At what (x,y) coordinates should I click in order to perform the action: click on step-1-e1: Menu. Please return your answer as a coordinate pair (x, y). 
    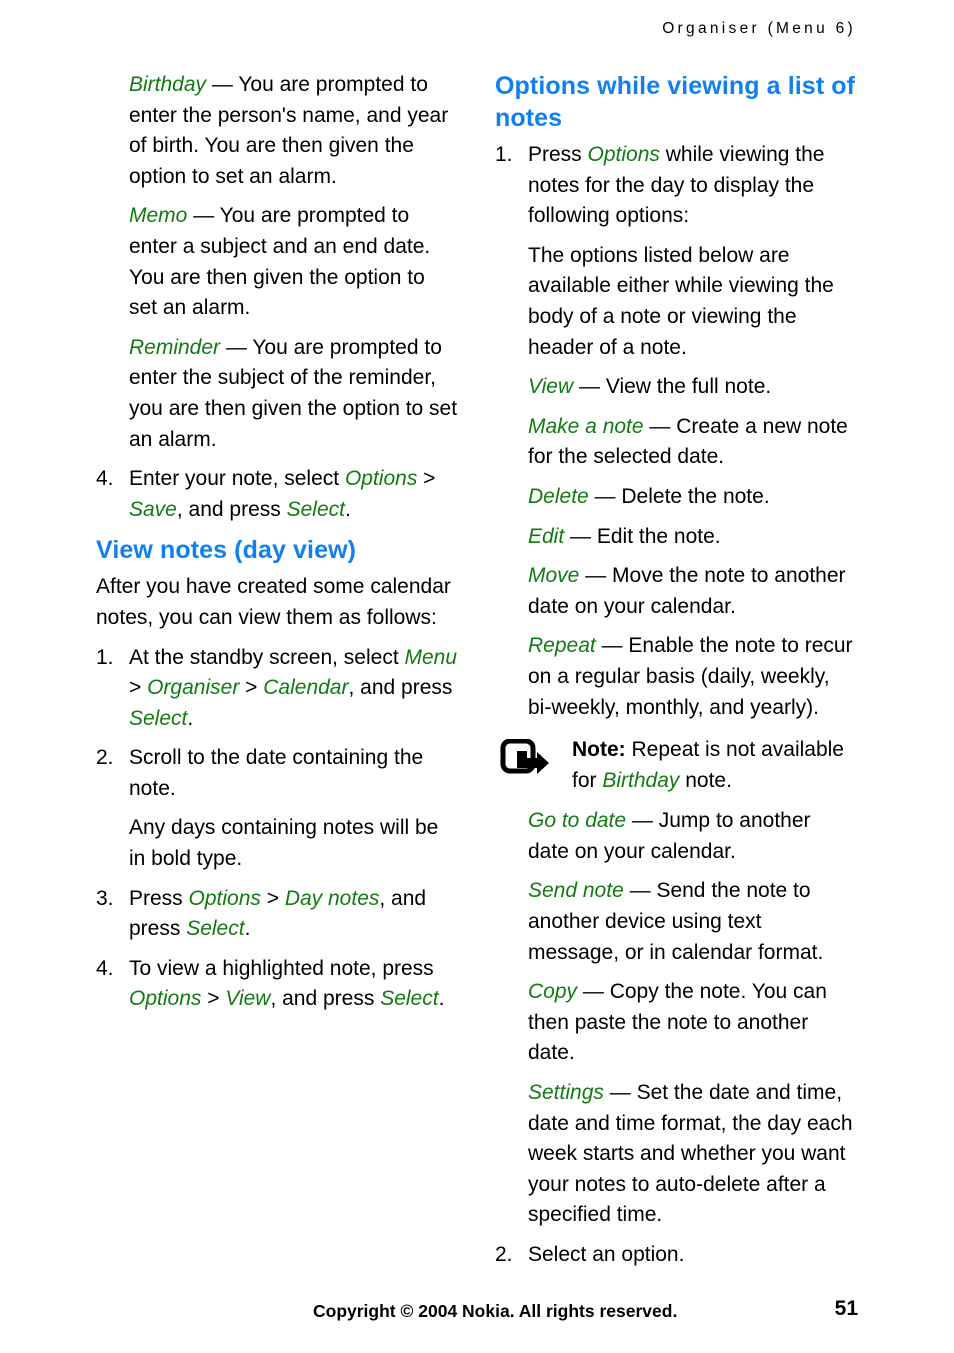
    Looking at the image, I should click on (431, 657).